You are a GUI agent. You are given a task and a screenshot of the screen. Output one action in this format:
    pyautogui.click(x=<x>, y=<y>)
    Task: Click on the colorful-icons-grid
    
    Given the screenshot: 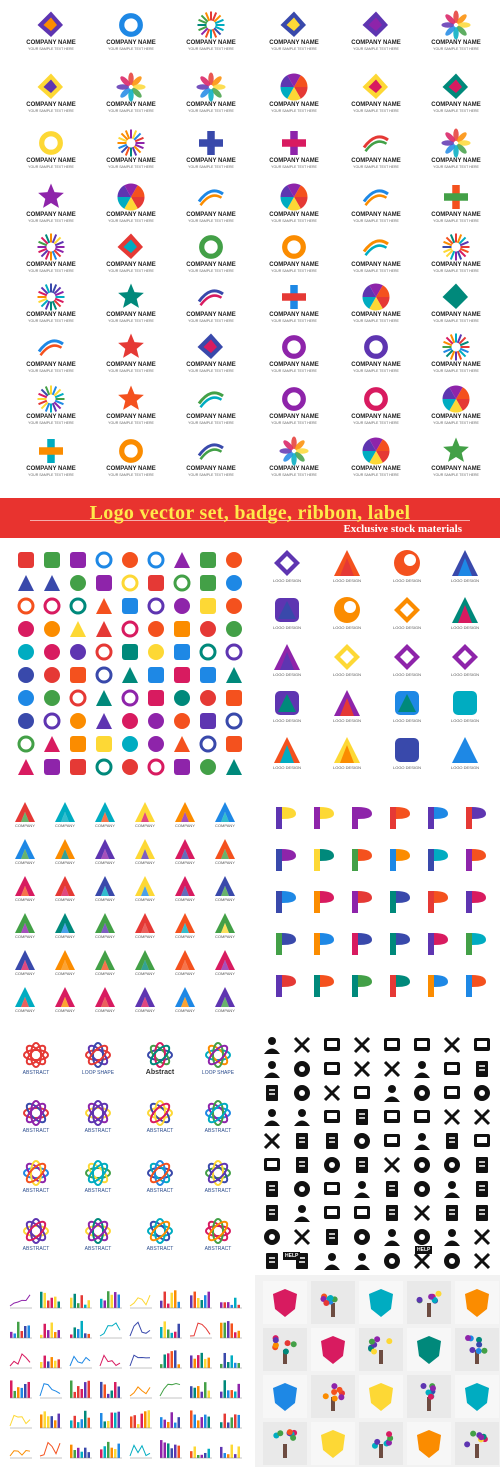 What is the action you would take?
    pyautogui.click(x=130, y=663)
    